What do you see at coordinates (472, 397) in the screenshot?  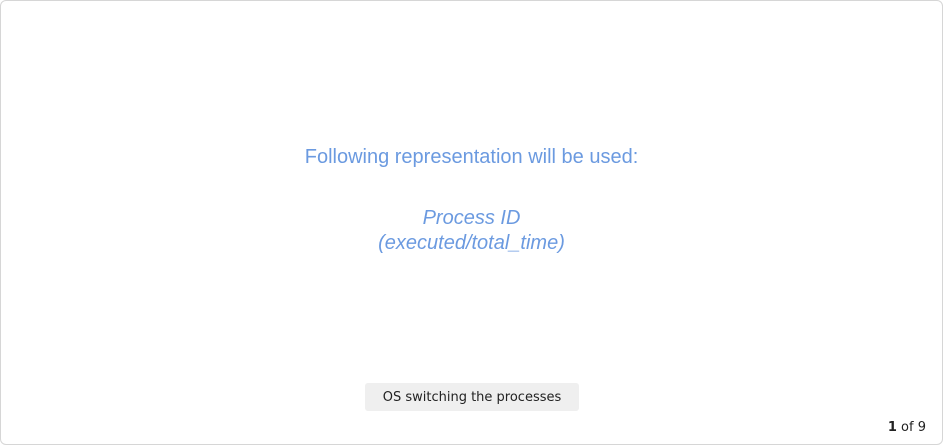 I see `next-step-button: OS switching the processes` at bounding box center [472, 397].